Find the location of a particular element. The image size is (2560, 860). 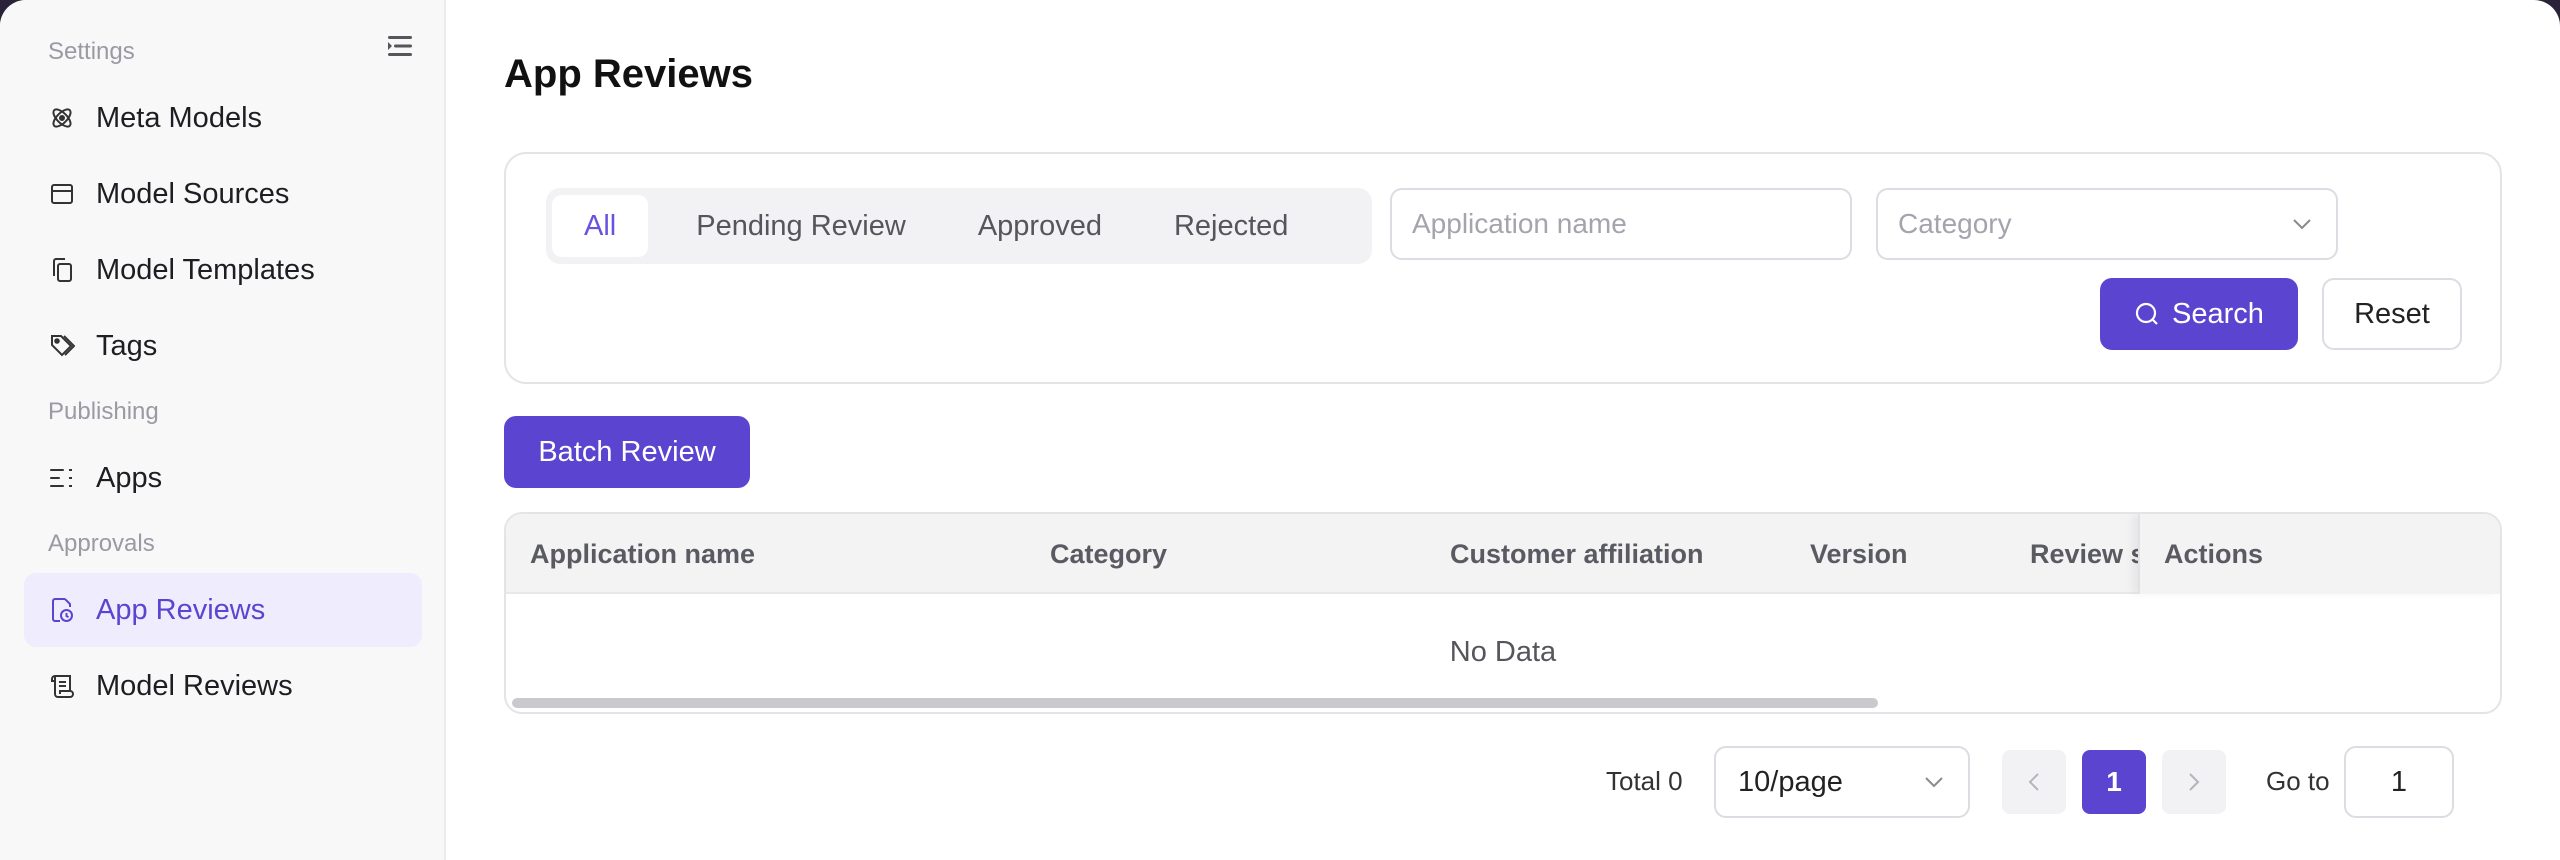

batch-review-label: Batch Review is located at coordinates (627, 451).